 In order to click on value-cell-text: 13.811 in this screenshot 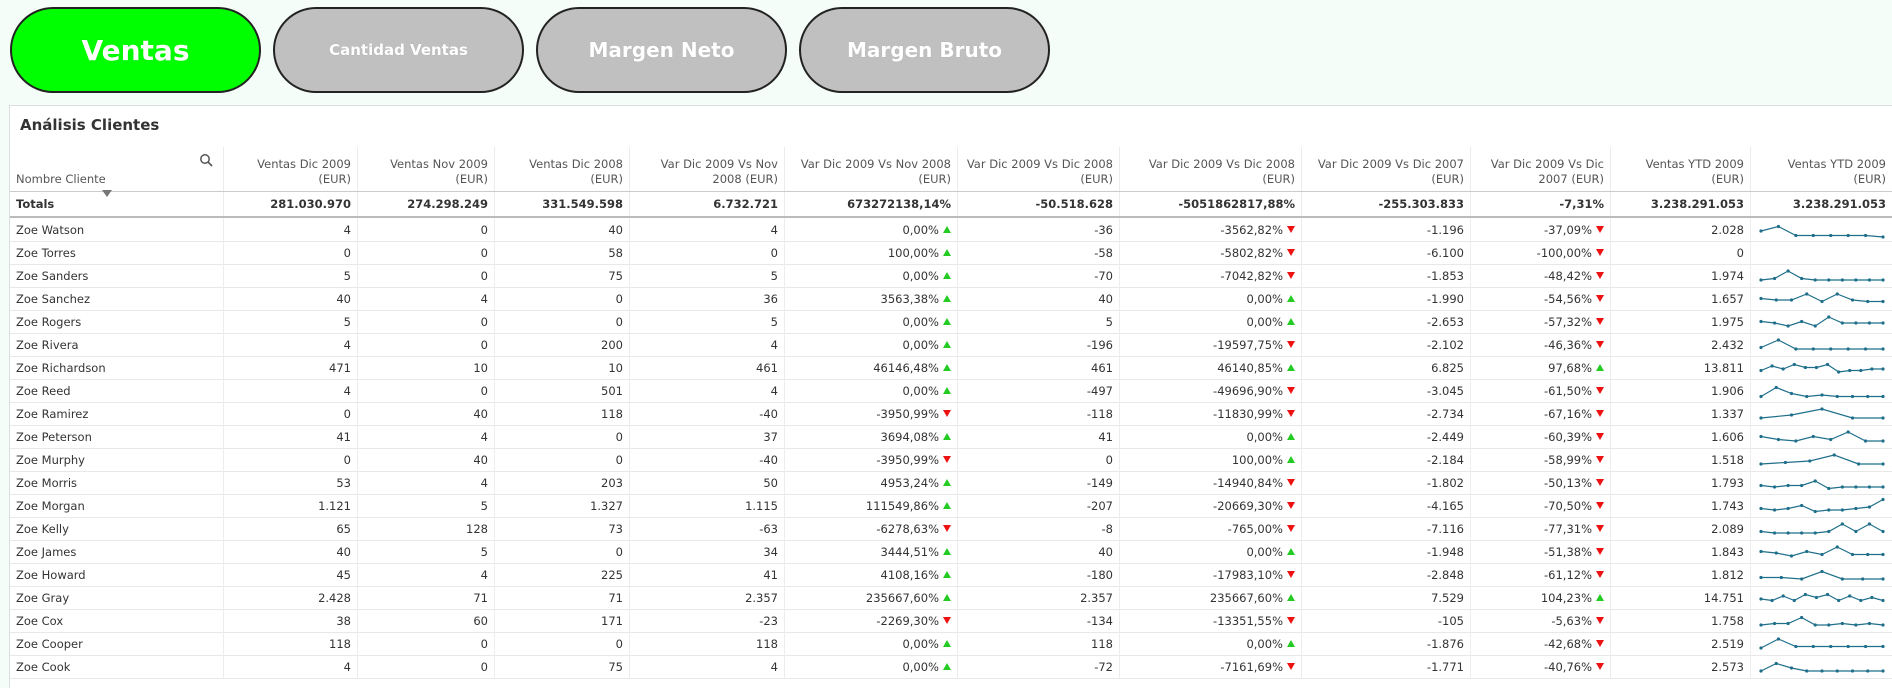, I will do `click(1723, 367)`.